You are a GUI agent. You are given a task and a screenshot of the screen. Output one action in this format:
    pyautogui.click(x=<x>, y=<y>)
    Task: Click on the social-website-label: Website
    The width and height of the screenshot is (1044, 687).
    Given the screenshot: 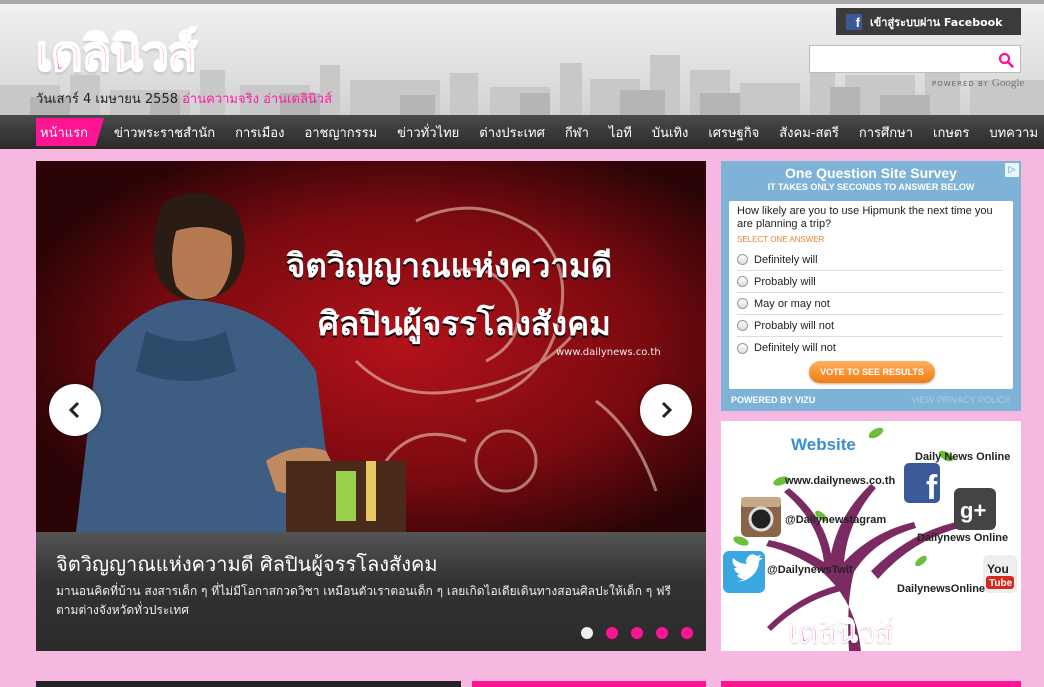 What is the action you would take?
    pyautogui.click(x=823, y=444)
    